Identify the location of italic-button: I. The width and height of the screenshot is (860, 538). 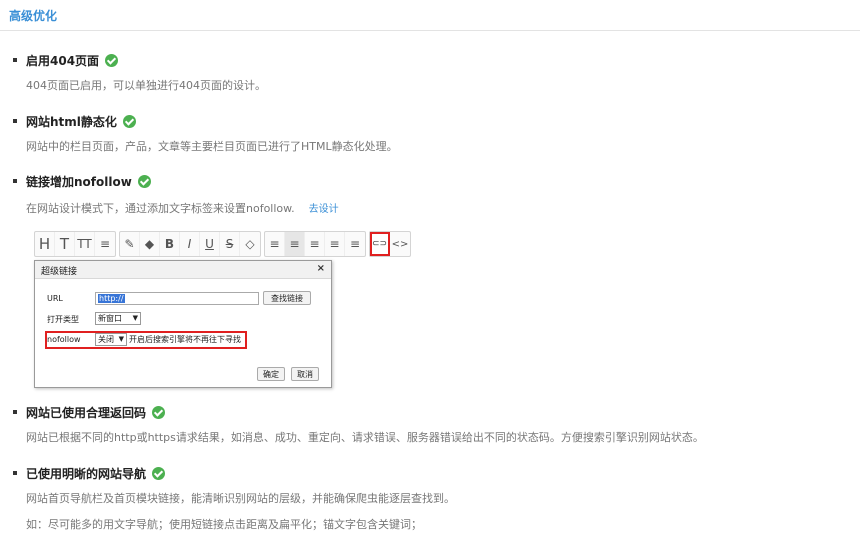
(190, 244).